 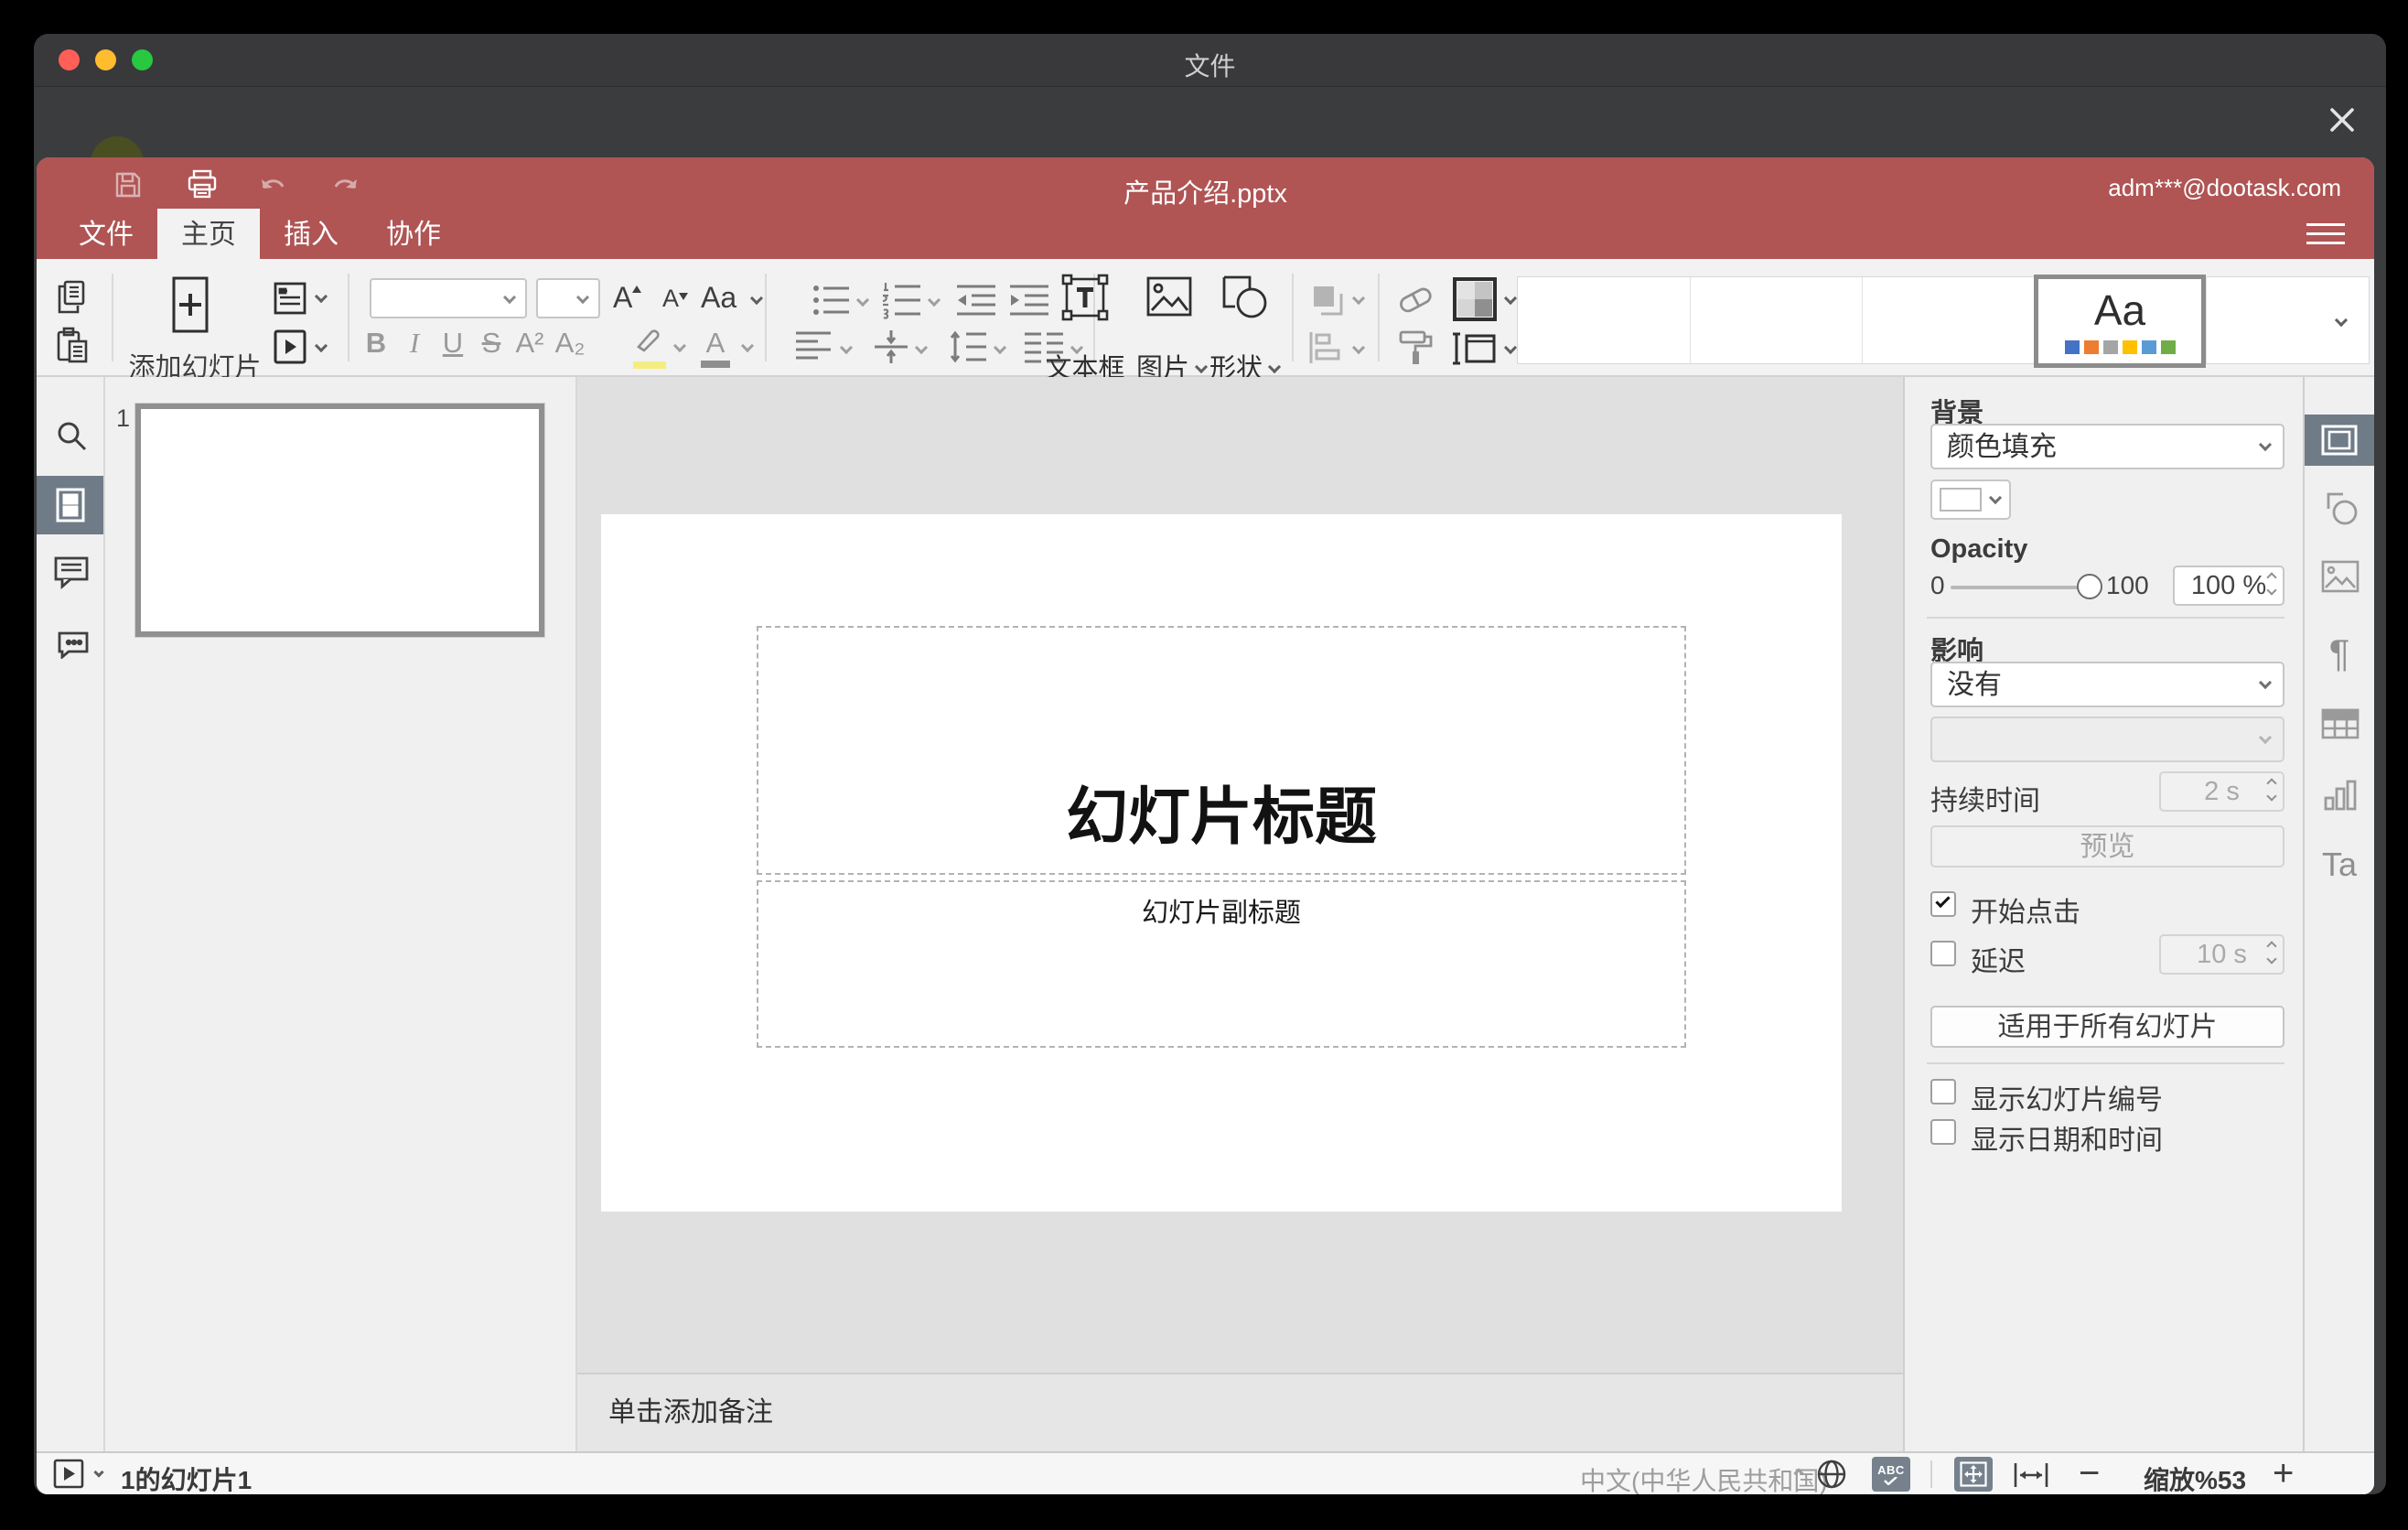 I want to click on change-case-icon: Aa, so click(x=718, y=298).